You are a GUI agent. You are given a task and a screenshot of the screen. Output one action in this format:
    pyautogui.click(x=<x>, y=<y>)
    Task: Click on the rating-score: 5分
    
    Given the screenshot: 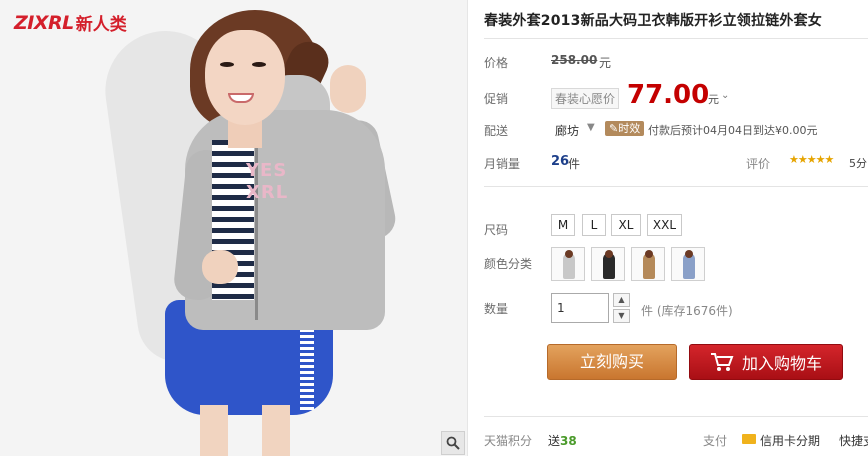 What is the action you would take?
    pyautogui.click(x=858, y=163)
    